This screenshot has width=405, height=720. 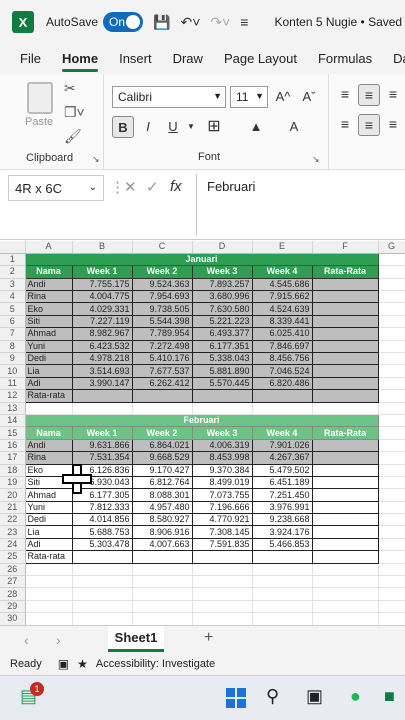 What do you see at coordinates (136, 639) in the screenshot?
I see `sheet-tab-sheet1: Sheet1` at bounding box center [136, 639].